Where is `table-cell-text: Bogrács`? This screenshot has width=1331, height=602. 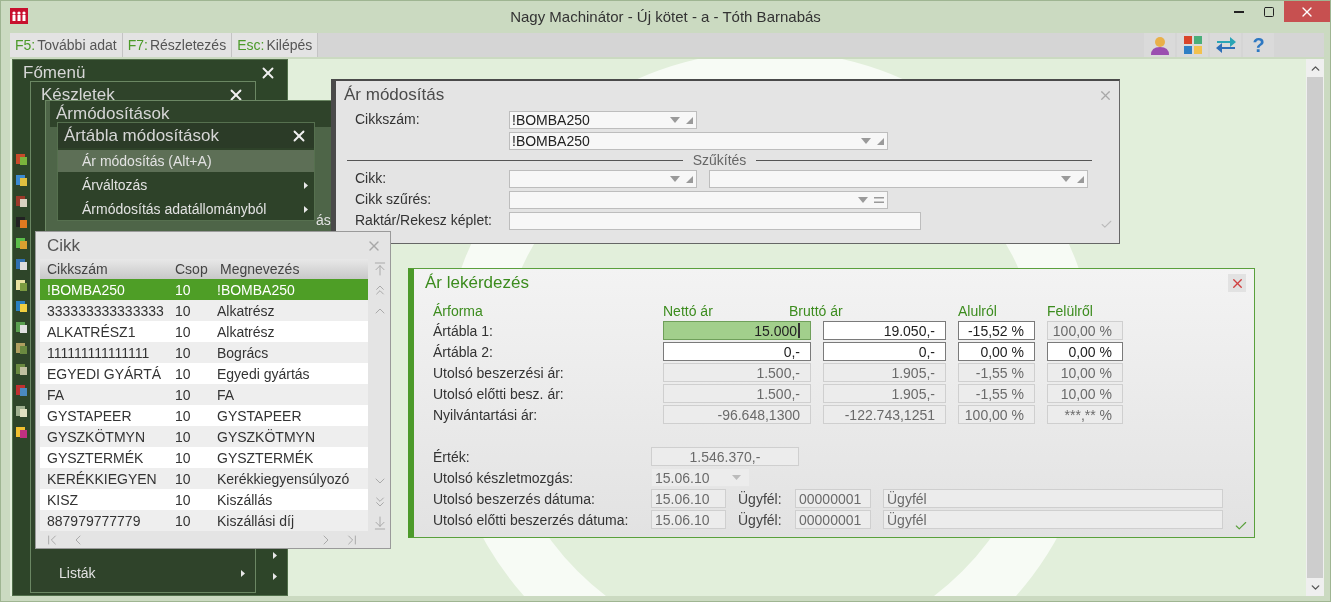 table-cell-text: Bogrács is located at coordinates (243, 352).